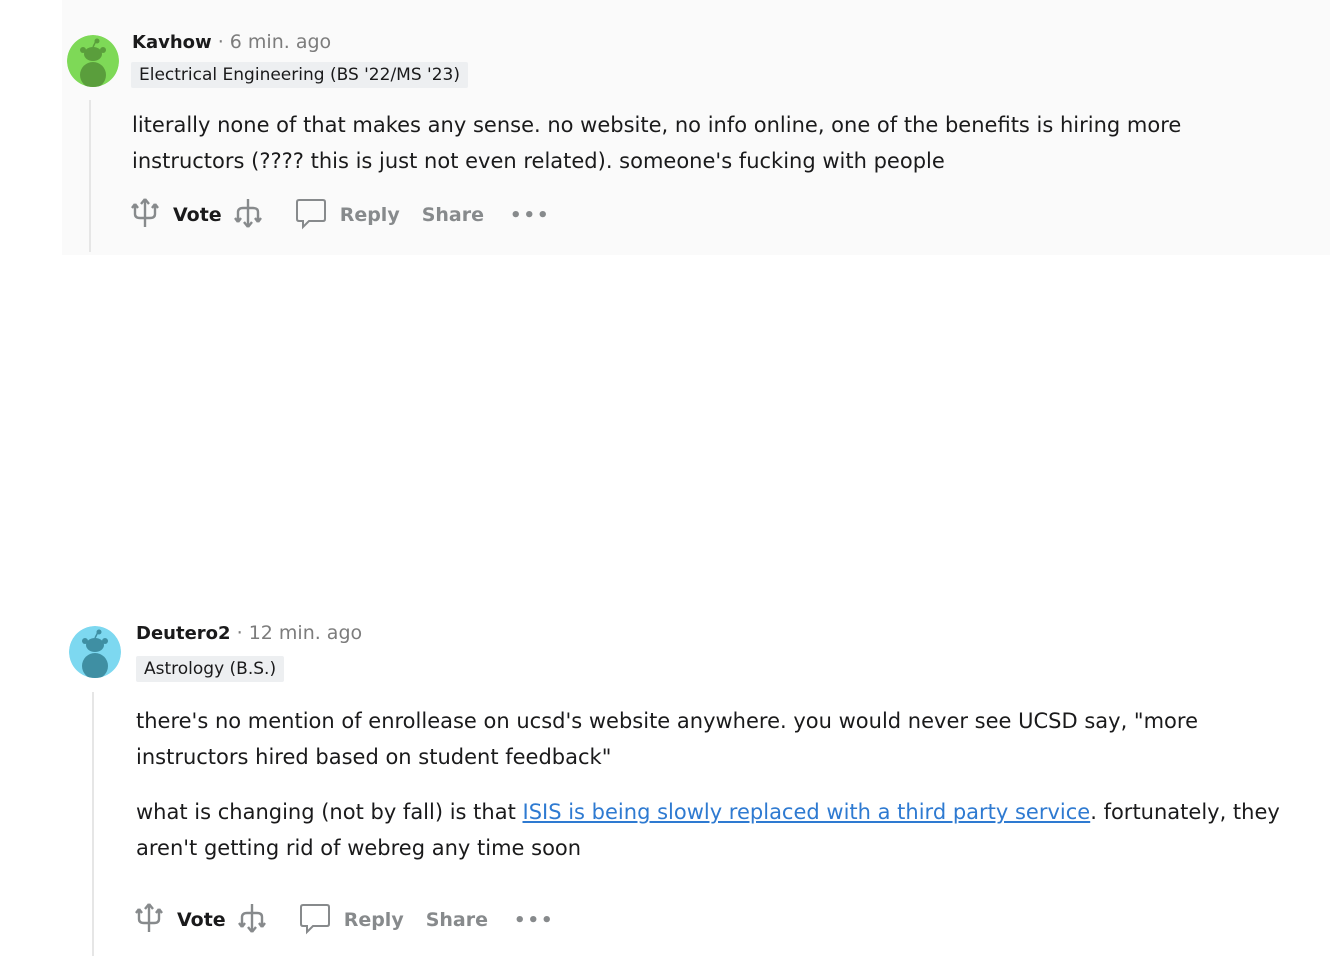  What do you see at coordinates (329, 812) in the screenshot?
I see `paragraph-text: what is changing (not by fall) is that` at bounding box center [329, 812].